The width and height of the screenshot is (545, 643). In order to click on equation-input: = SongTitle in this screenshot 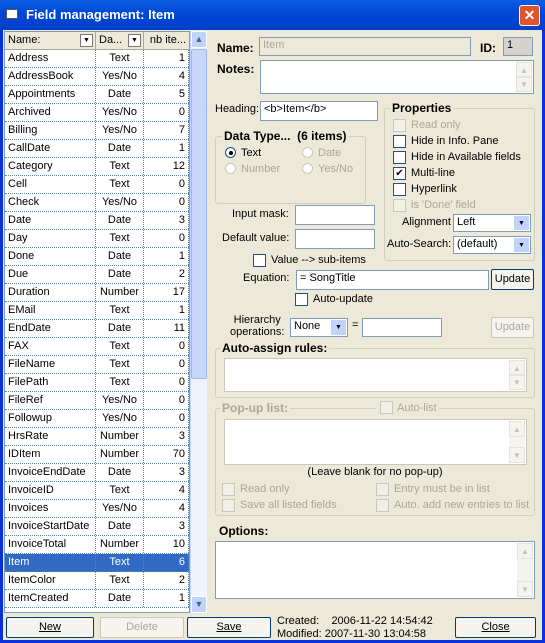, I will do `click(392, 280)`.